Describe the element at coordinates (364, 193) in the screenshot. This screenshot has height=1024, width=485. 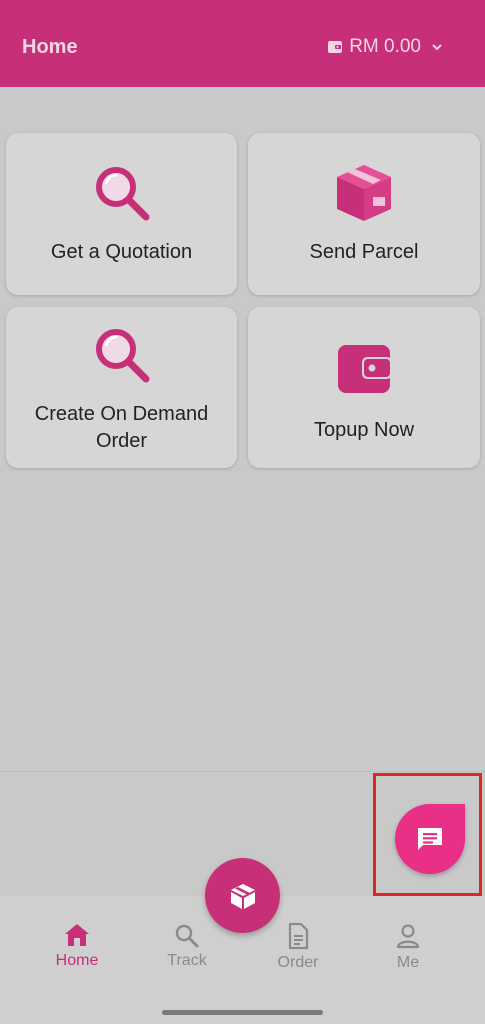
I see `parcel-box-icon` at that location.